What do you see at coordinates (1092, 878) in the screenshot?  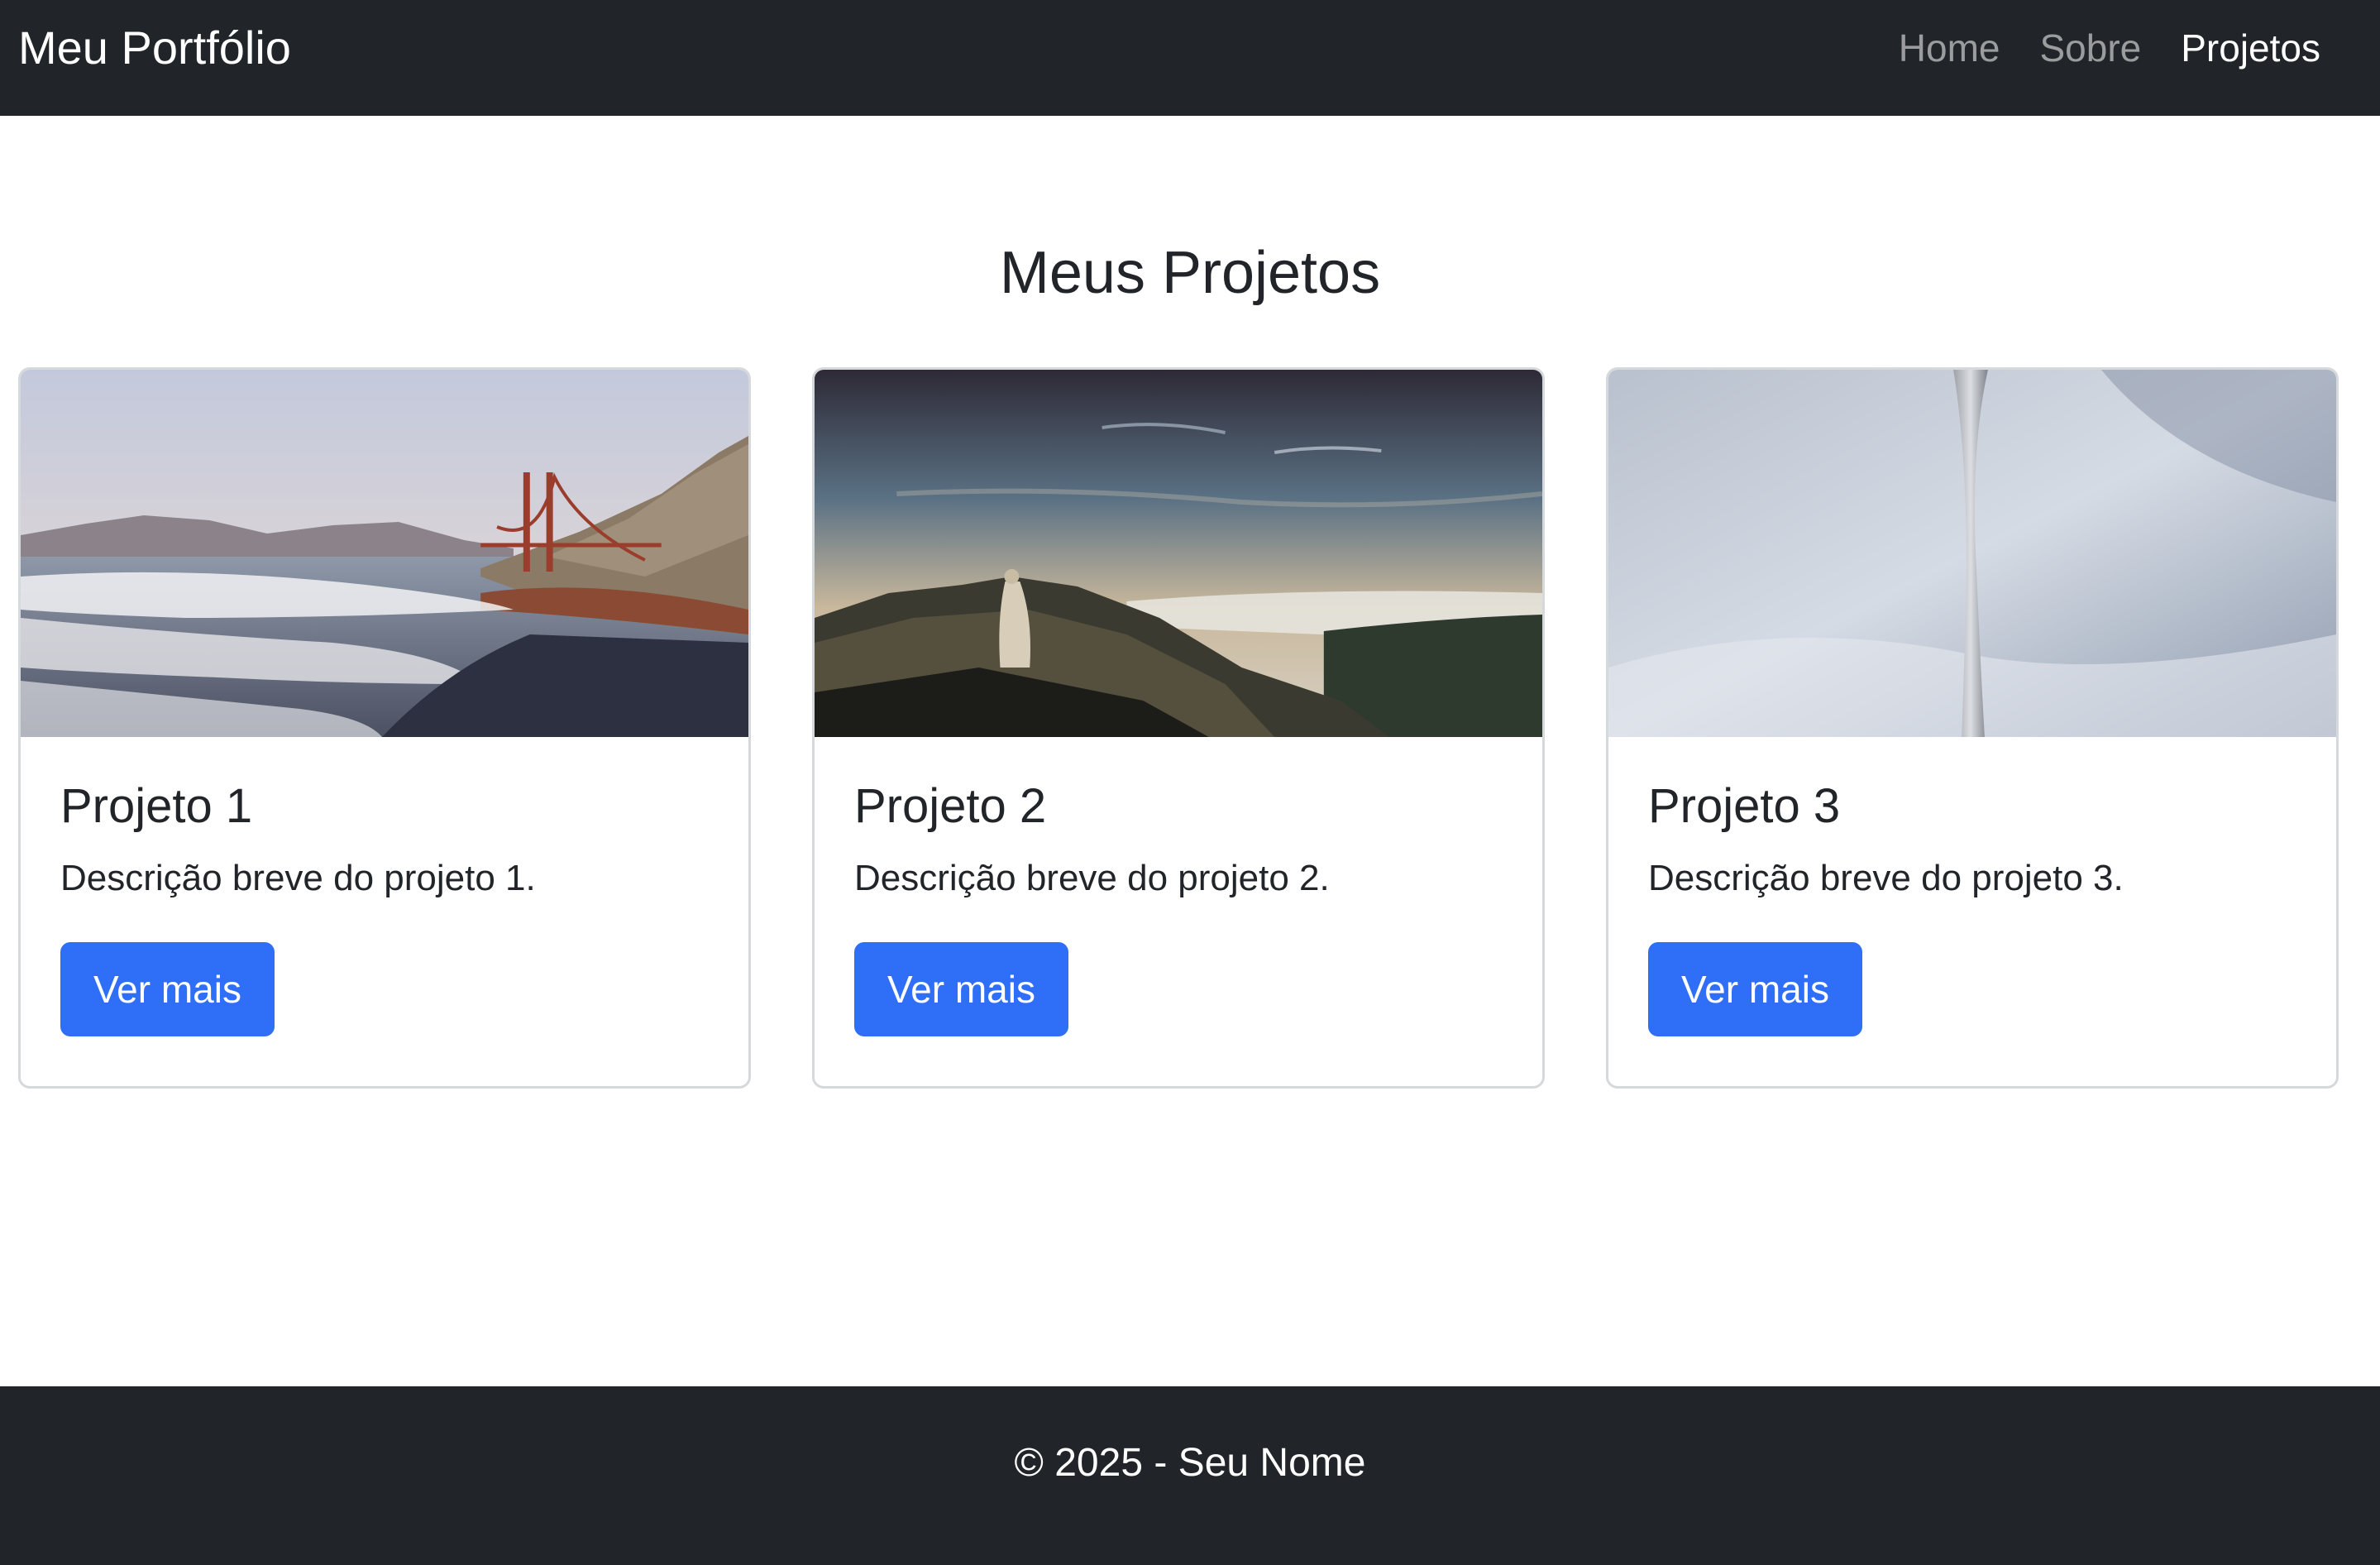 I see `card-description: Descrição breve do projeto 2.` at bounding box center [1092, 878].